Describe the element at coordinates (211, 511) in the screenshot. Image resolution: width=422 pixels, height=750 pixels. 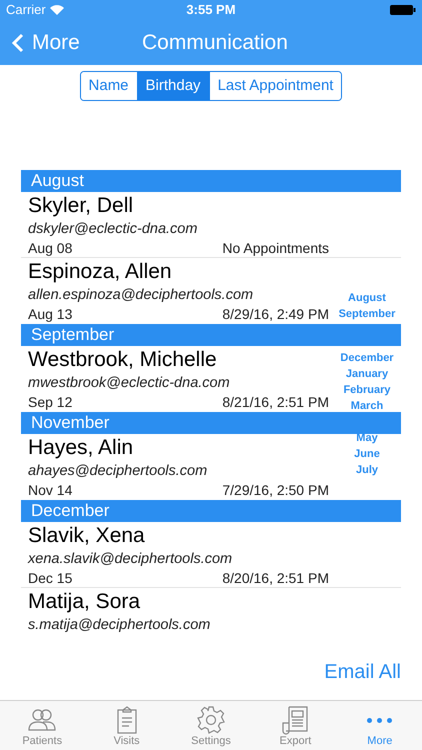
I see `section-header: December` at that location.